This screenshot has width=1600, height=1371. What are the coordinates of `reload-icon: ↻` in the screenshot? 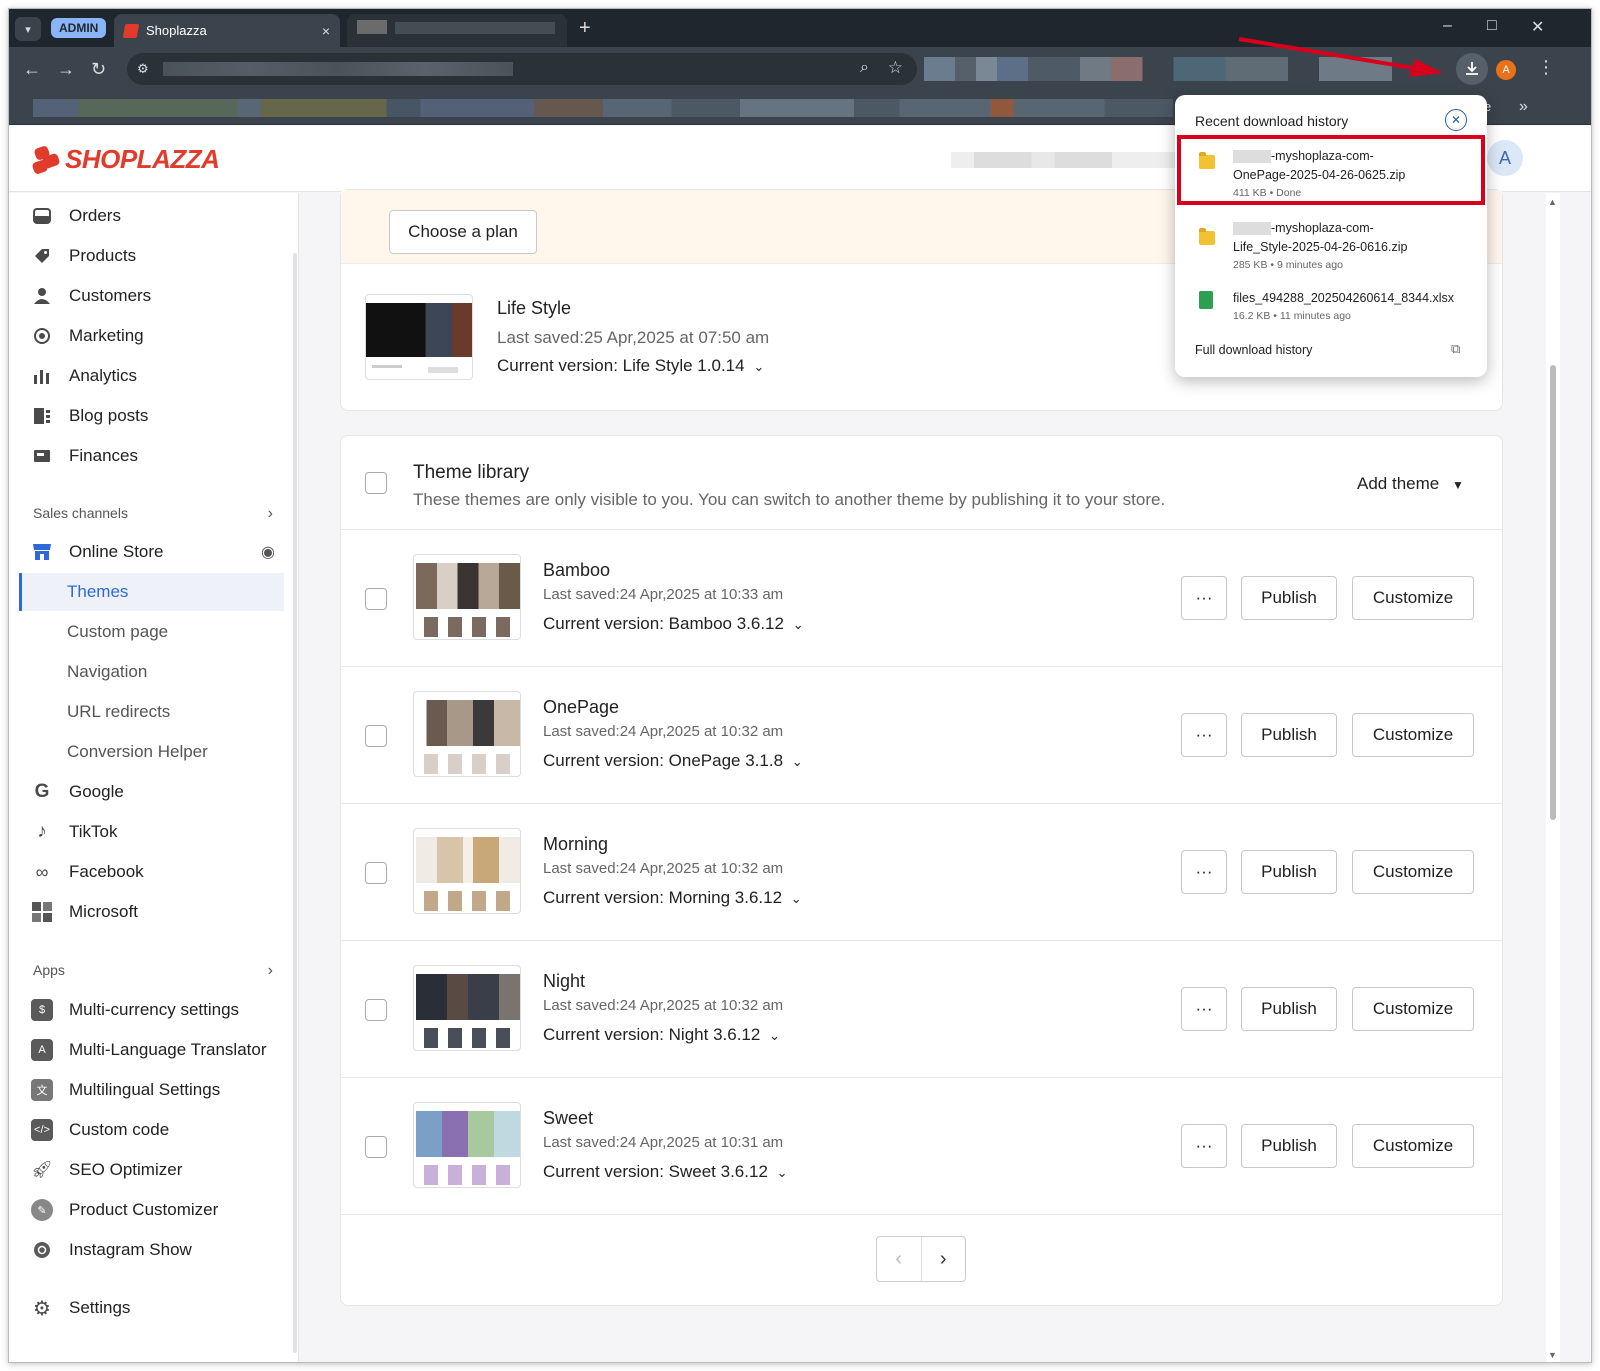 It's located at (98, 69).